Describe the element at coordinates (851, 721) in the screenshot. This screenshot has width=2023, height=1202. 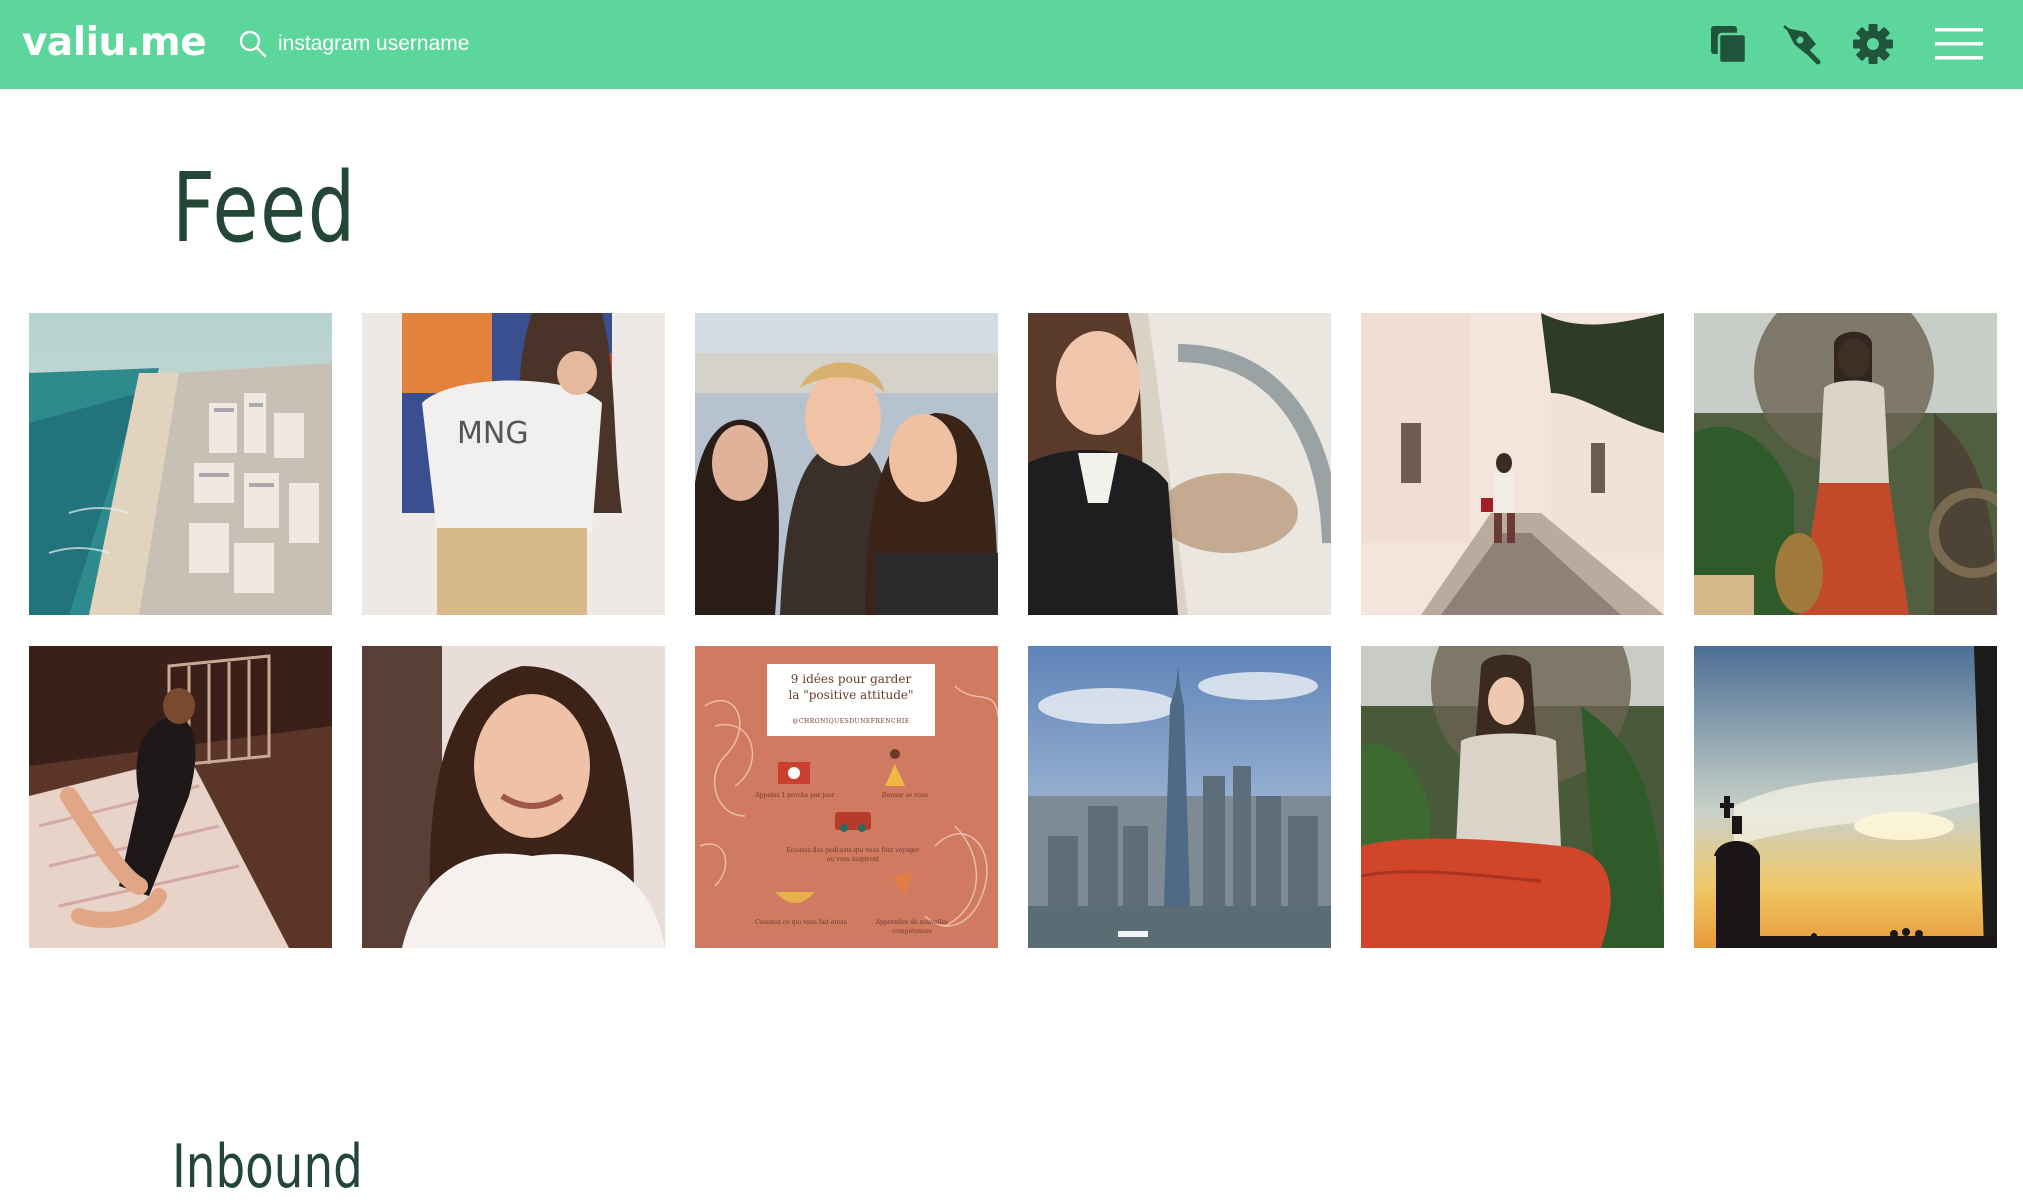
I see `poster-handle: @CHRONIQUESDUNEFRENCHIE` at that location.